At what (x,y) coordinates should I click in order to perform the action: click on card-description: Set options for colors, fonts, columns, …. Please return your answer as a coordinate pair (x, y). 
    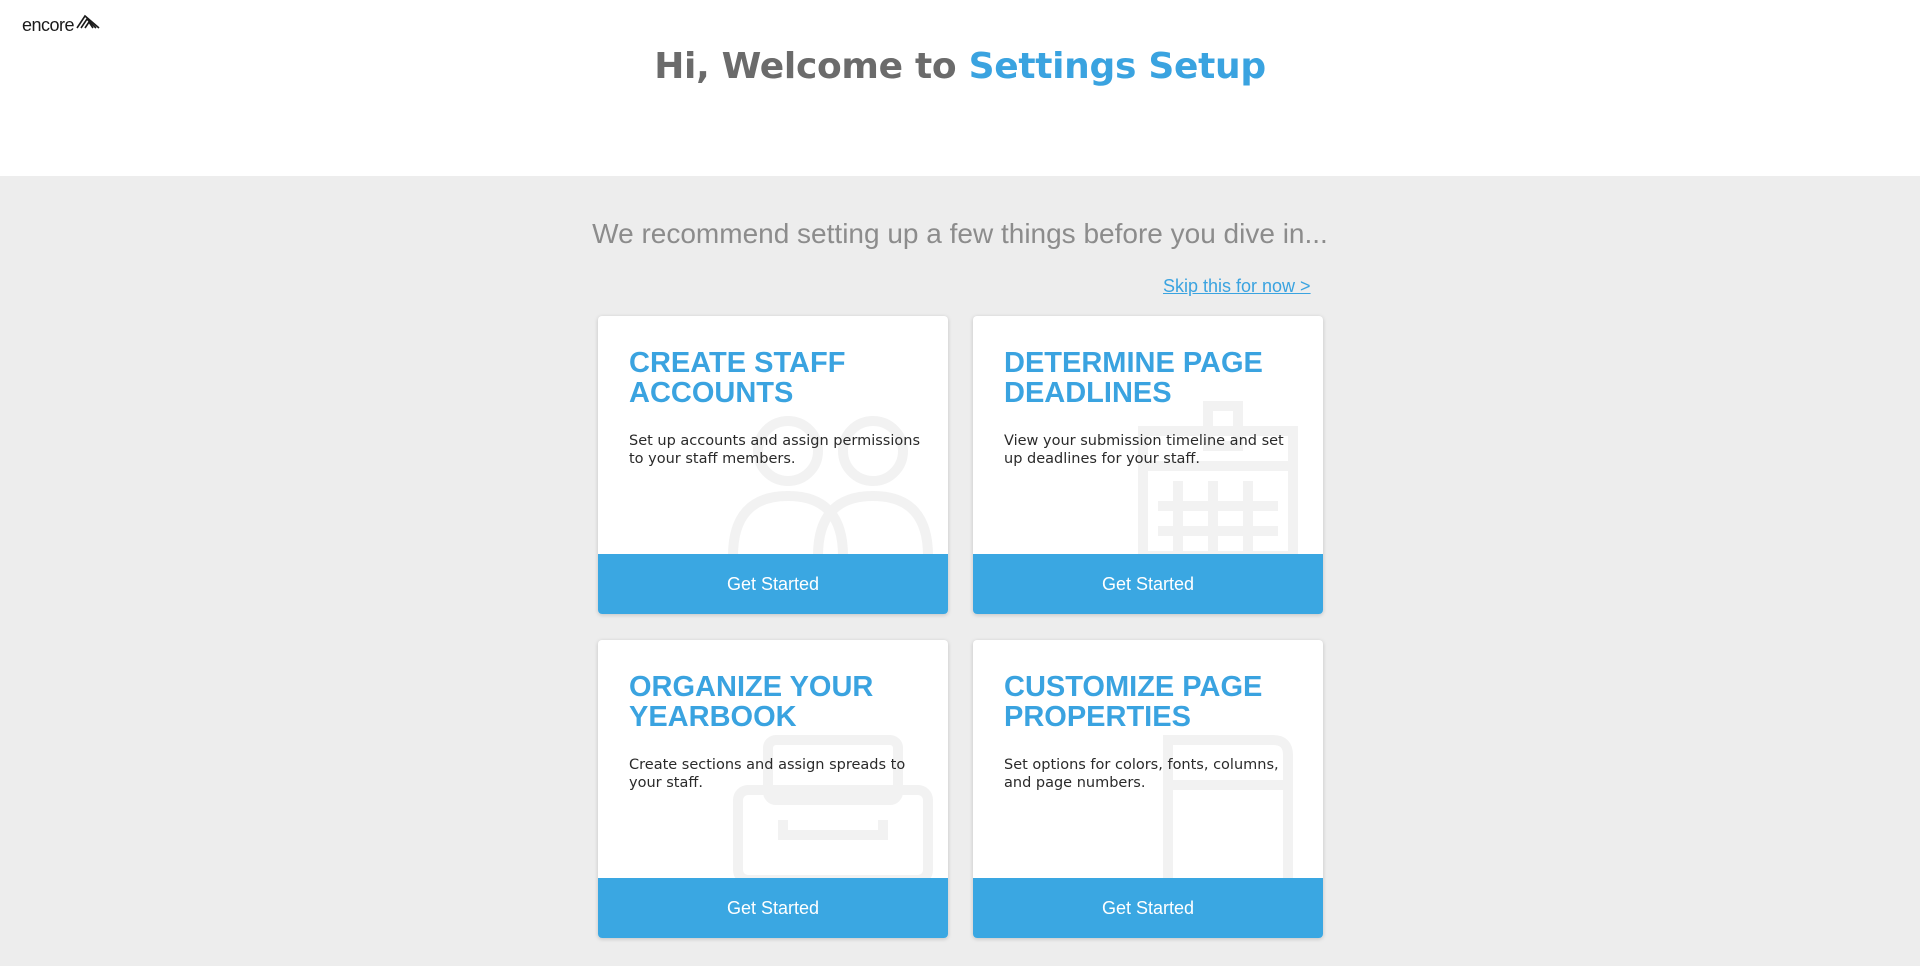
    Looking at the image, I should click on (1141, 774).